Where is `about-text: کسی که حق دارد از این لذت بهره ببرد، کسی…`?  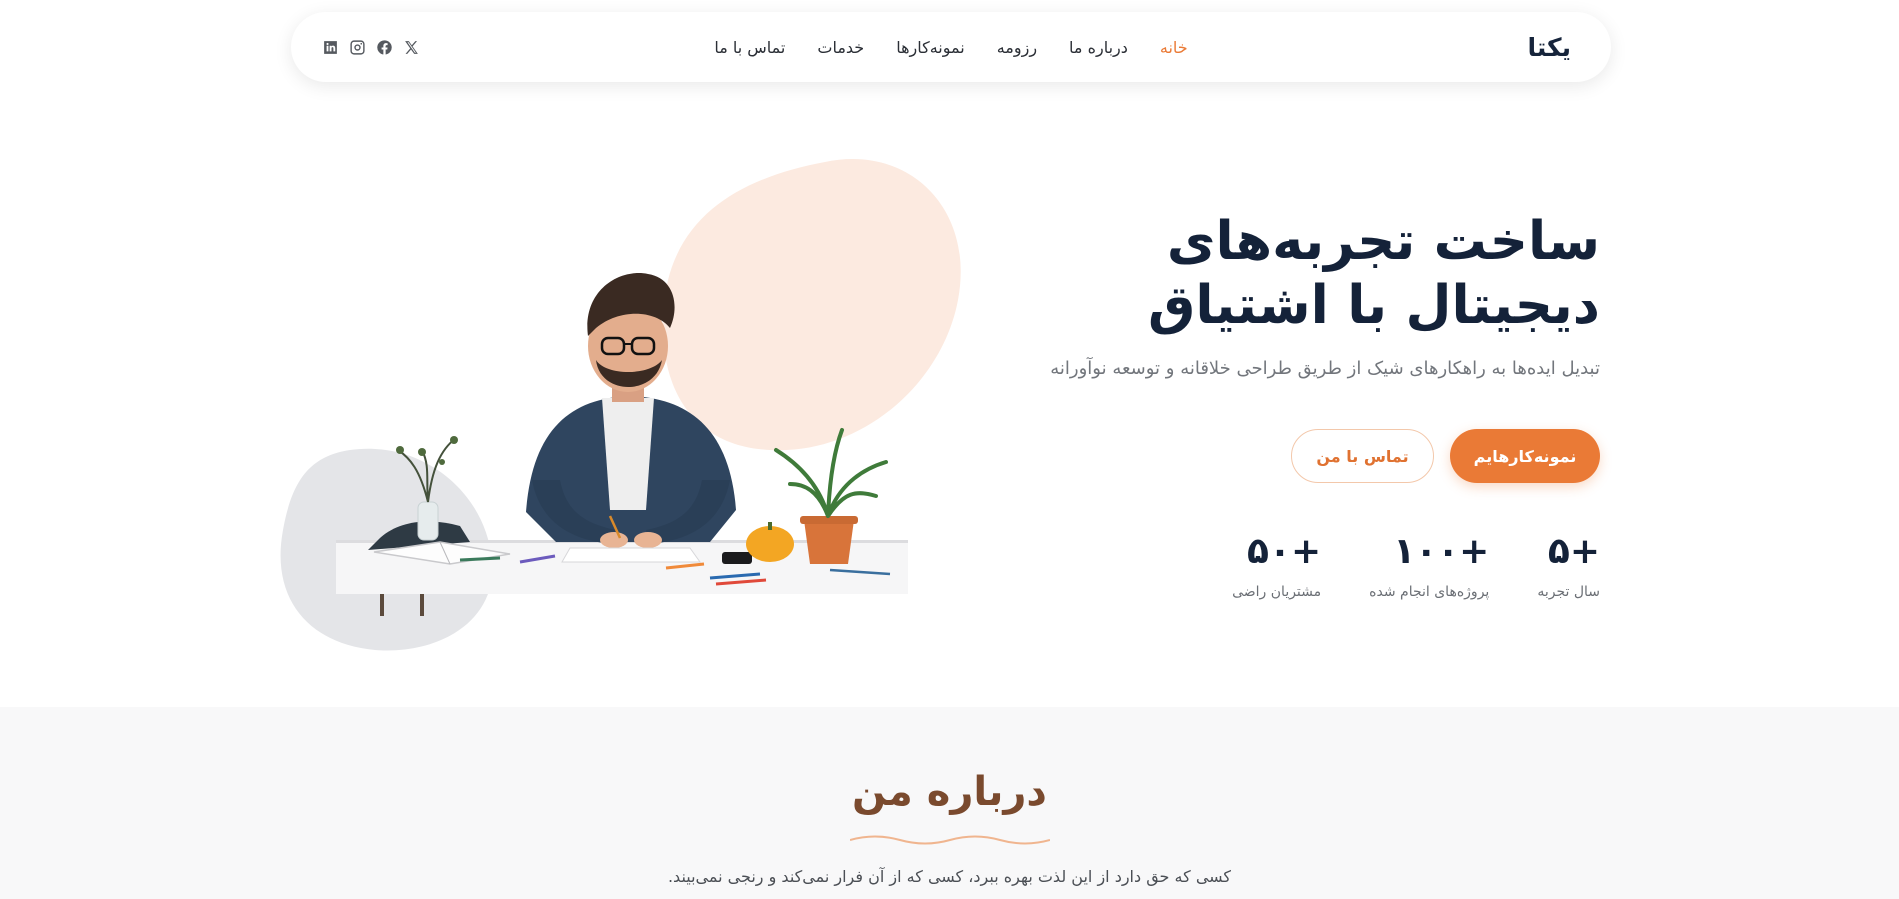 about-text: کسی که حق دارد از این لذت بهره ببرد، کسی… is located at coordinates (949, 876).